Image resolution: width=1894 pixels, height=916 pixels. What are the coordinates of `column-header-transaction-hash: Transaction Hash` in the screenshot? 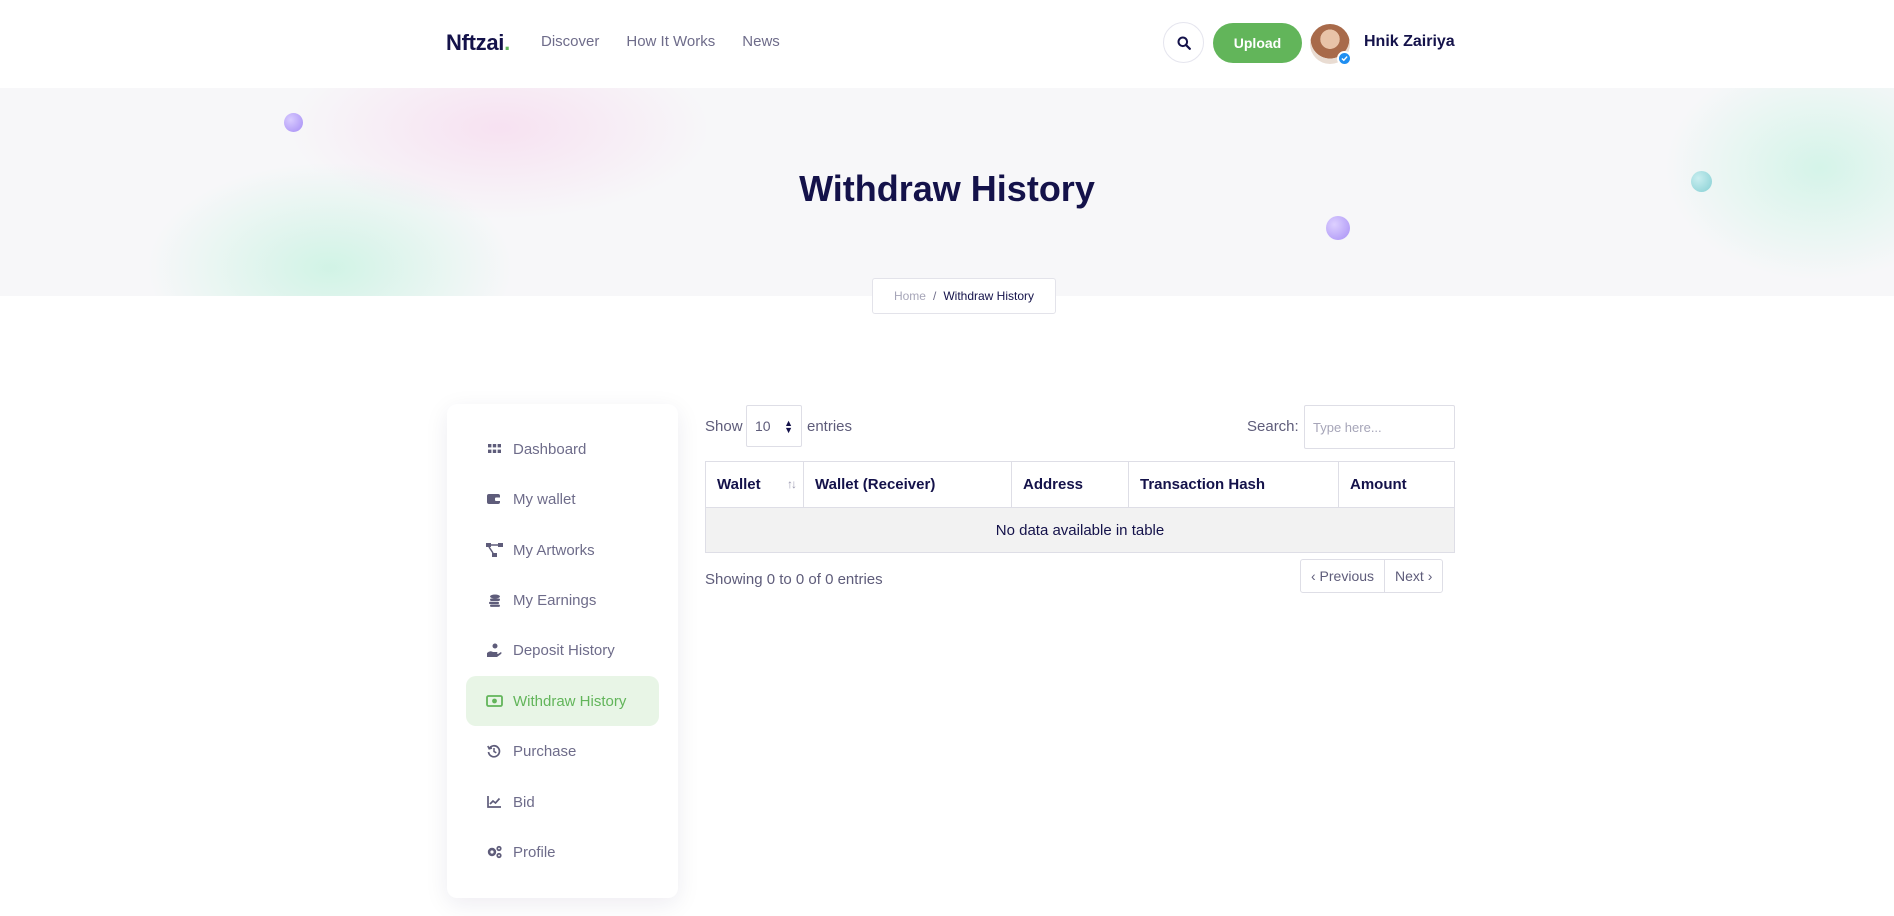 It's located at (1233, 484).